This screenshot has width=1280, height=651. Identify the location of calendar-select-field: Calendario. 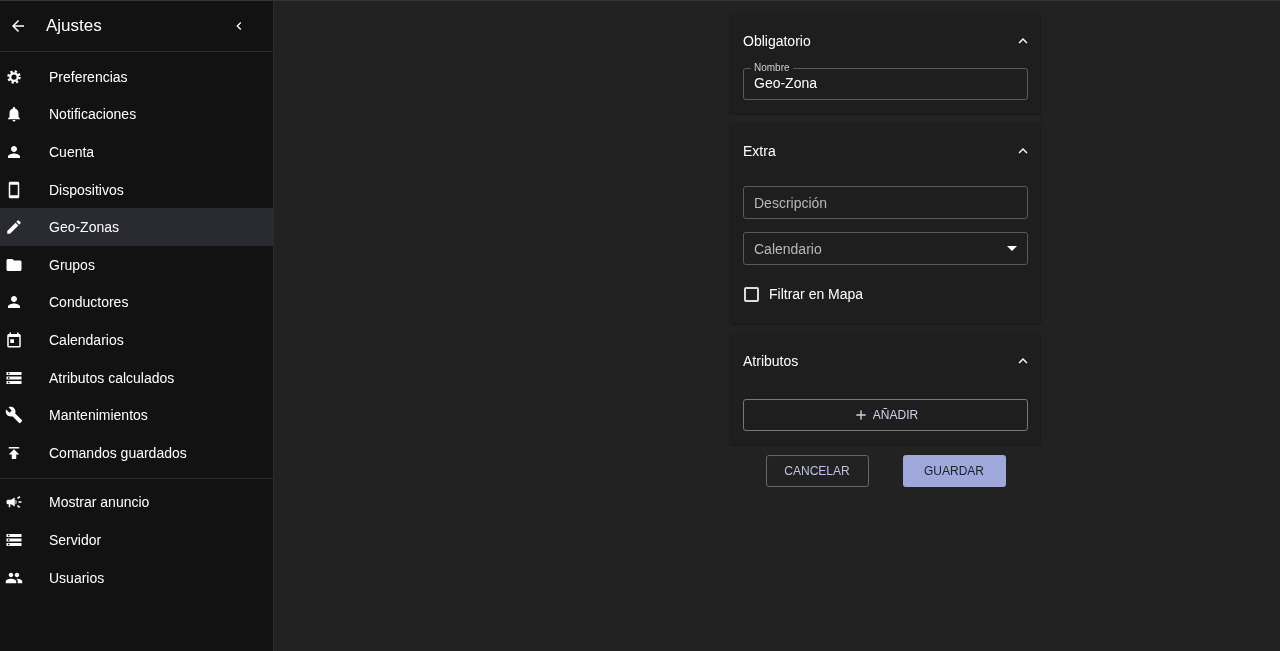
(885, 248).